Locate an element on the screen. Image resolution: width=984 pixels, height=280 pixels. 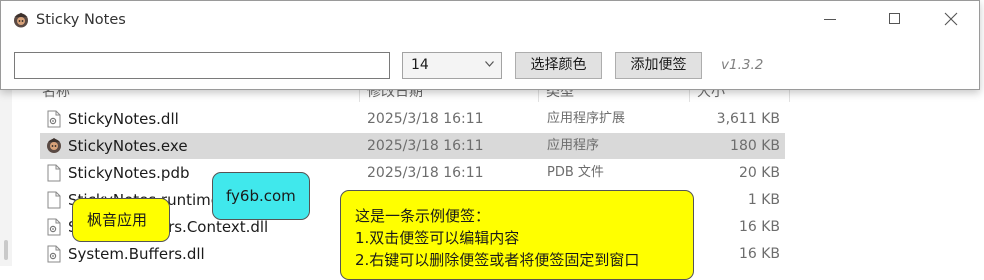
chevron-down-icon is located at coordinates (489, 64).